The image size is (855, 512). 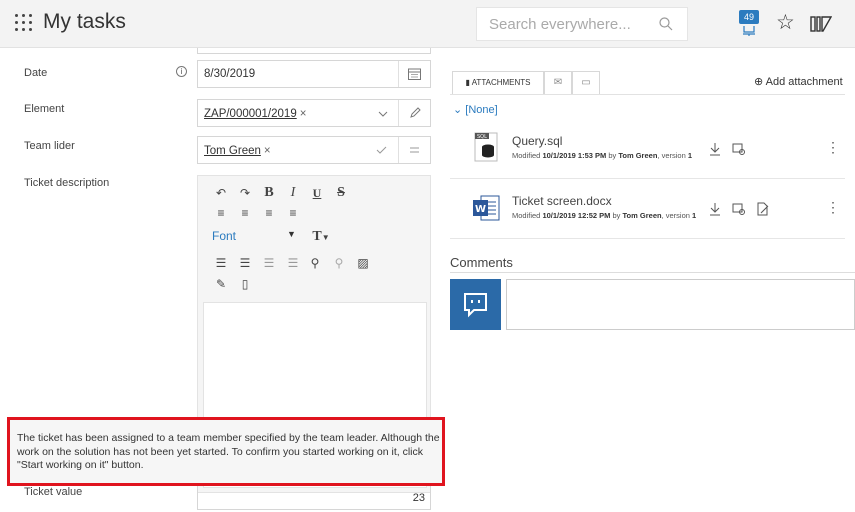 What do you see at coordinates (267, 151) in the screenshot?
I see `remove-team-leader-icon: ×` at bounding box center [267, 151].